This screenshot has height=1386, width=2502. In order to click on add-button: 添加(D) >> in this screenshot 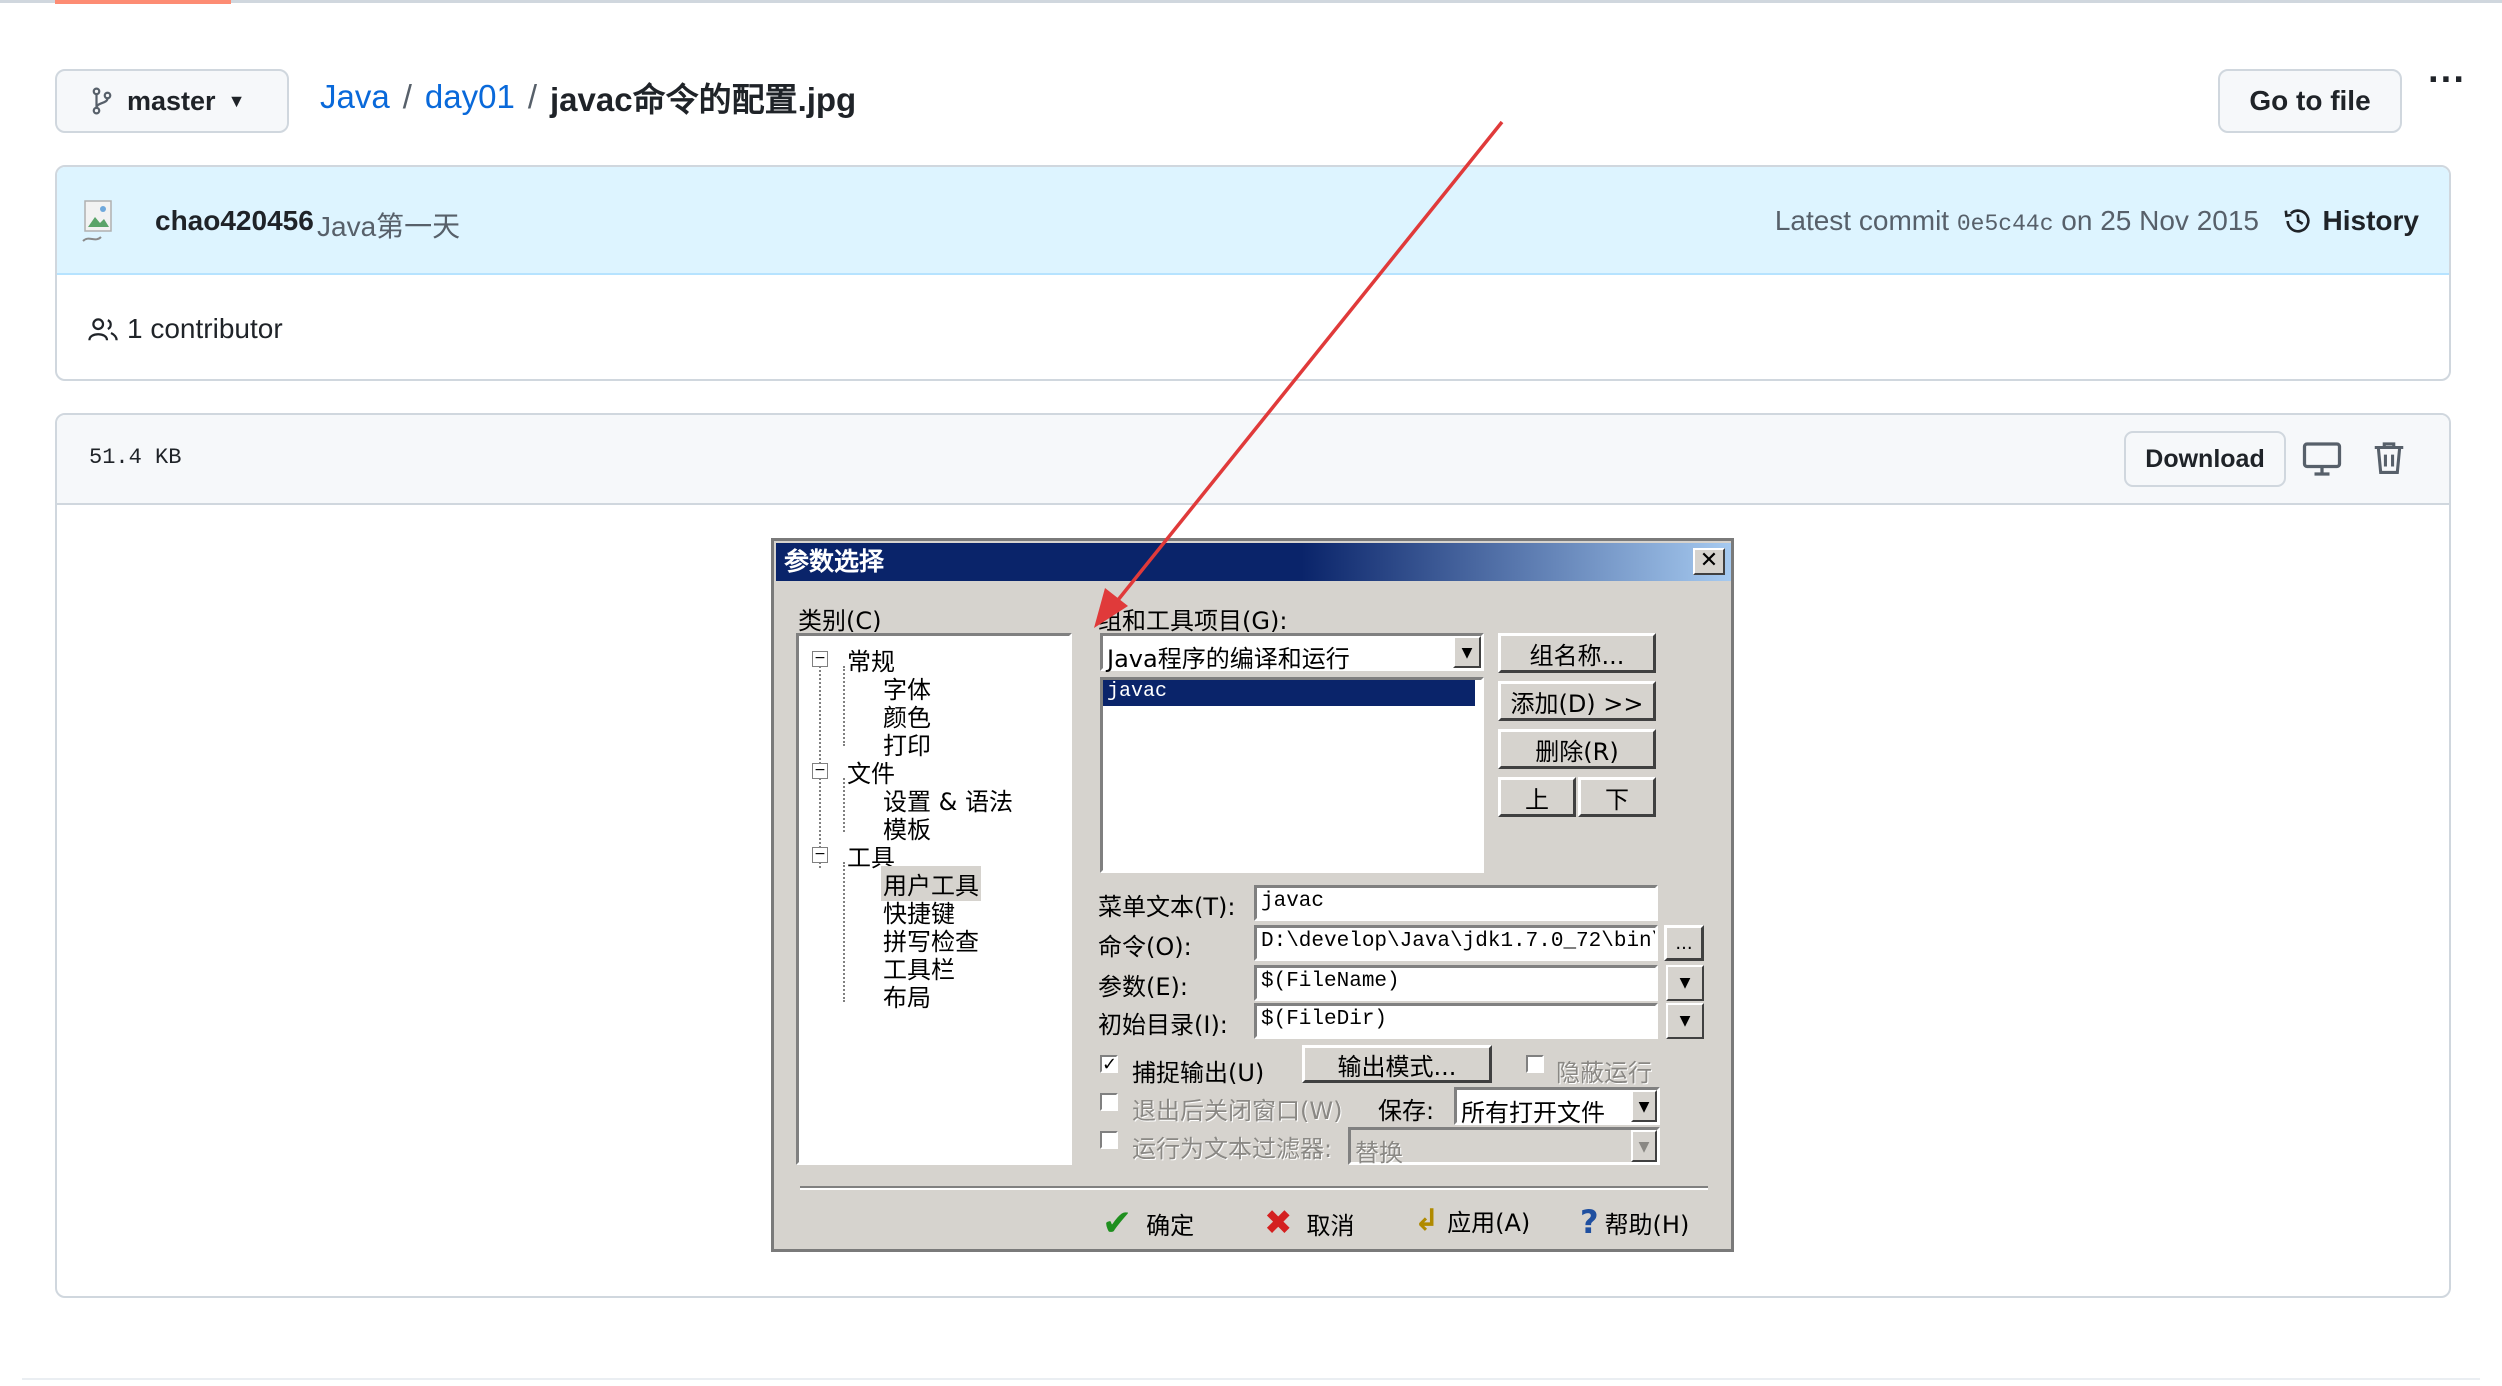, I will do `click(1577, 701)`.